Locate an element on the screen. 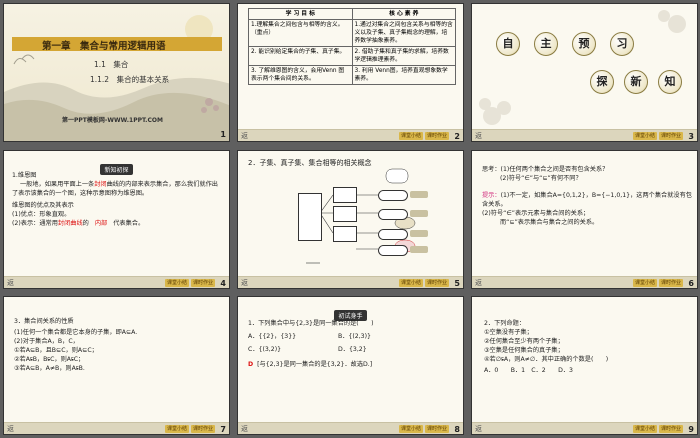 This screenshot has width=700, height=438. slide-number: 8 is located at coordinates (457, 429).